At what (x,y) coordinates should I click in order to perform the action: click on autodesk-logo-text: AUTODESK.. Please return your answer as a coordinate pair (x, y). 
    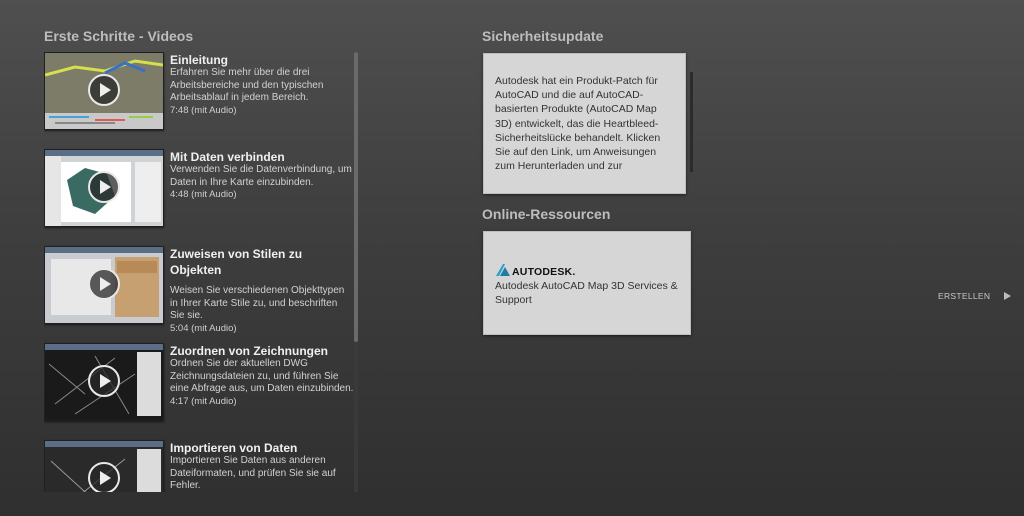
    Looking at the image, I should click on (544, 272).